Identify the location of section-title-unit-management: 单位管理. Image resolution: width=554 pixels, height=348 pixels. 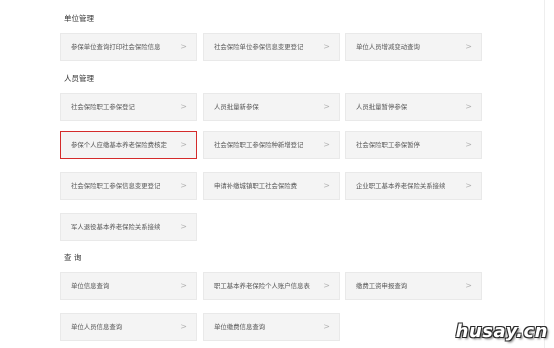
(79, 18).